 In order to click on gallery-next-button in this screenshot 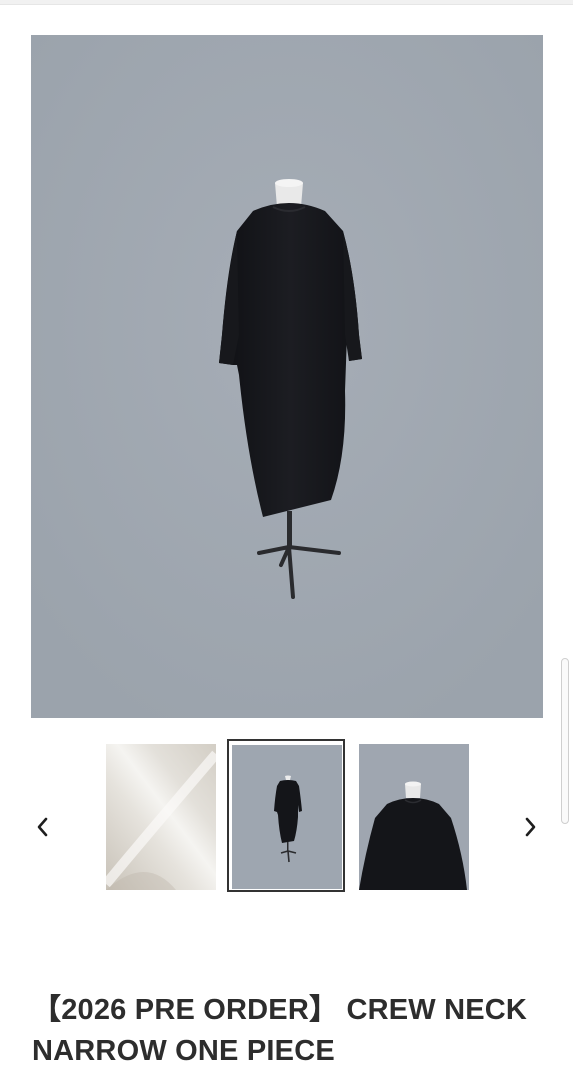, I will do `click(531, 827)`.